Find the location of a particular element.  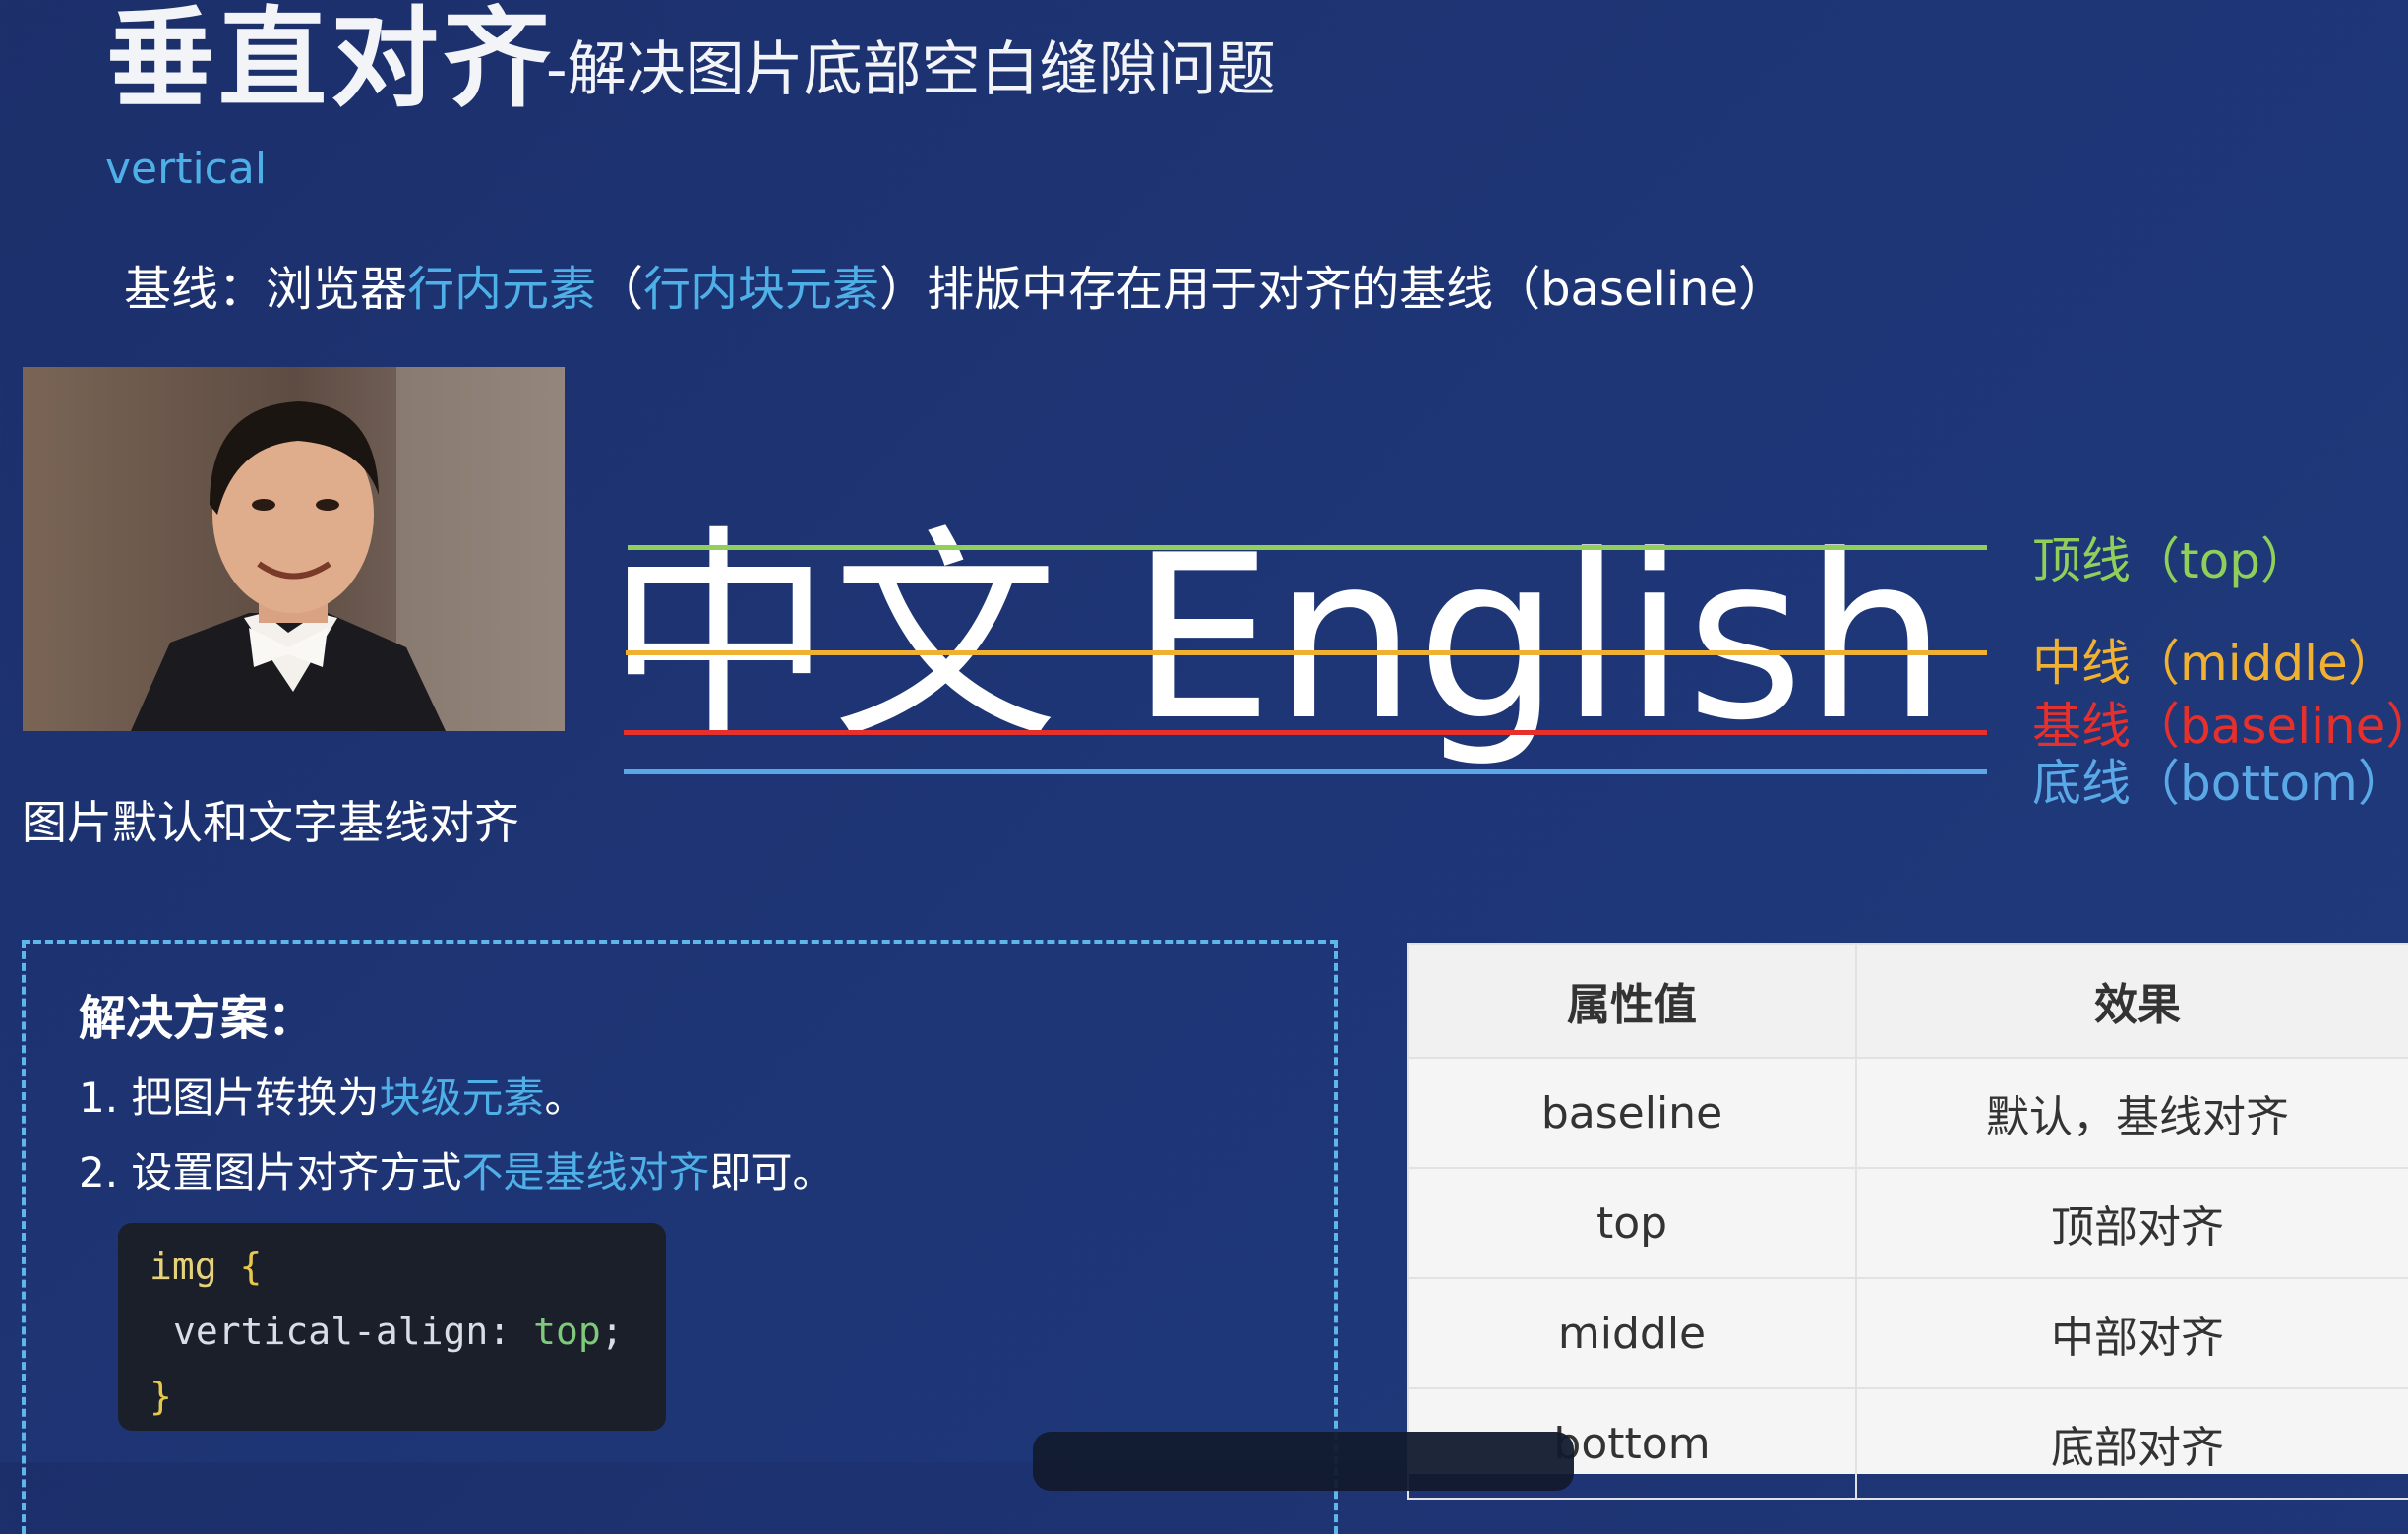

code-property: vertical-align is located at coordinates (331, 1331).